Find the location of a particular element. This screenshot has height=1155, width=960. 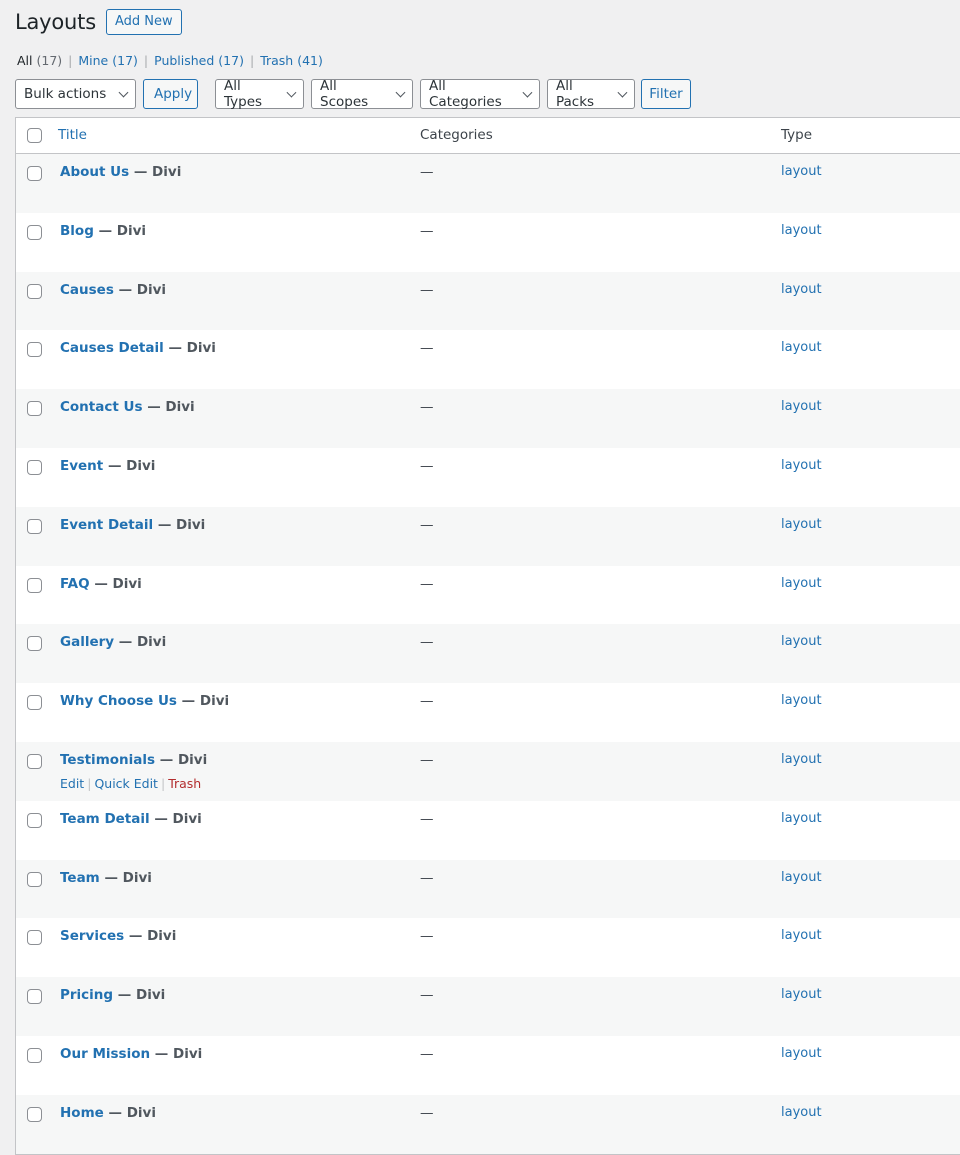

row-title: Blog — Divi is located at coordinates (103, 231).